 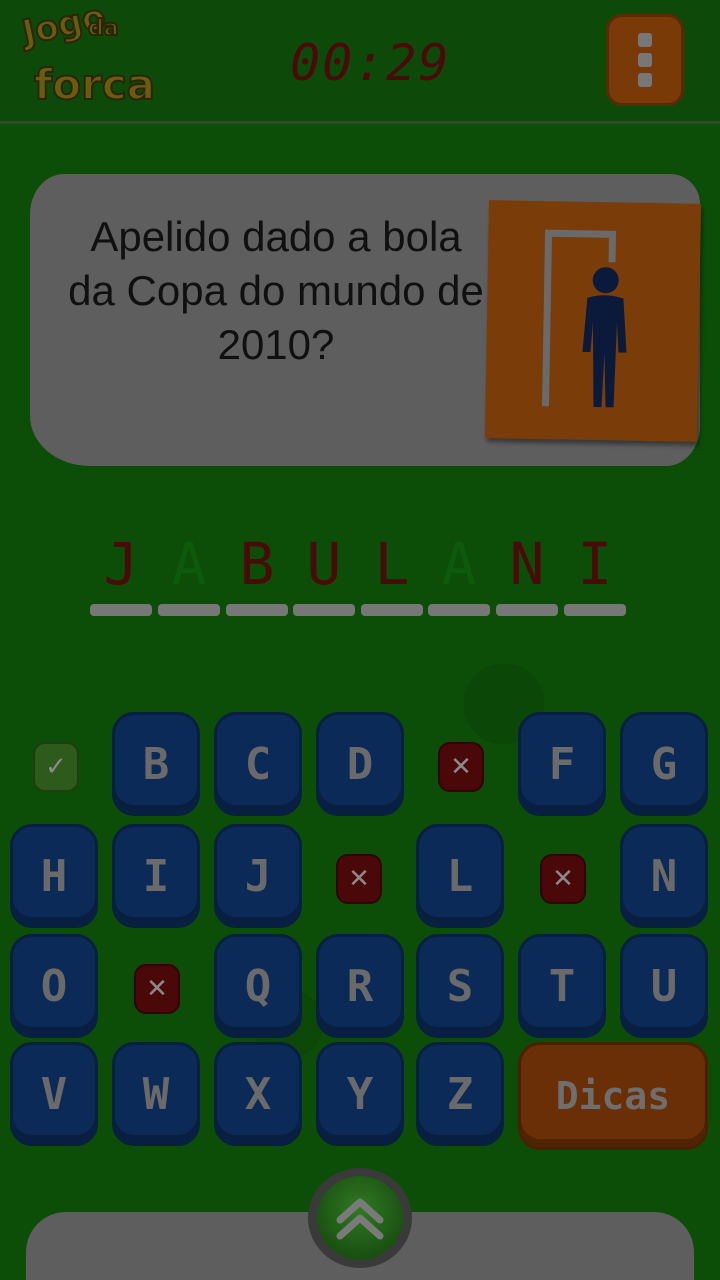 I want to click on key-b: B, so click(x=156, y=764).